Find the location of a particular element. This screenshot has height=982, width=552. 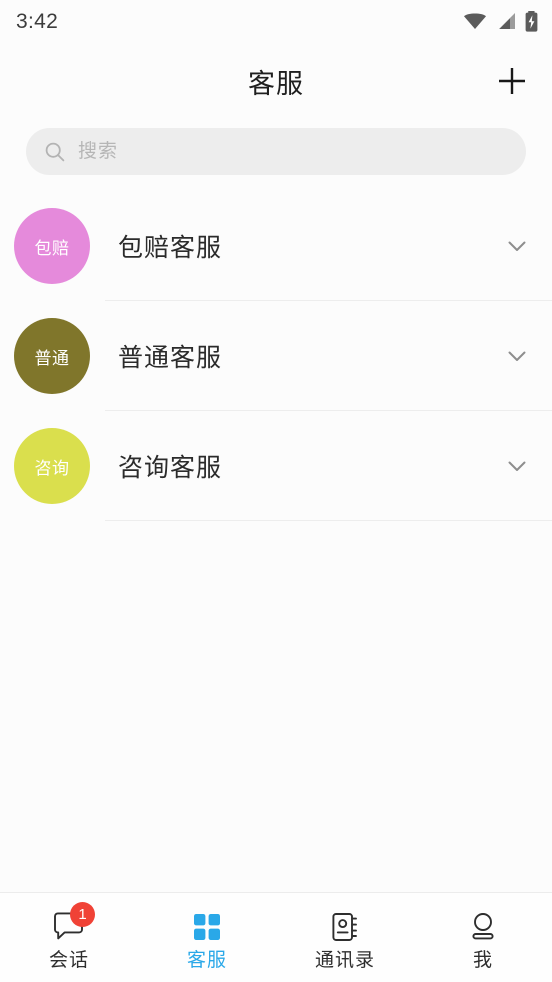

avatar: 包赔 is located at coordinates (52, 246).